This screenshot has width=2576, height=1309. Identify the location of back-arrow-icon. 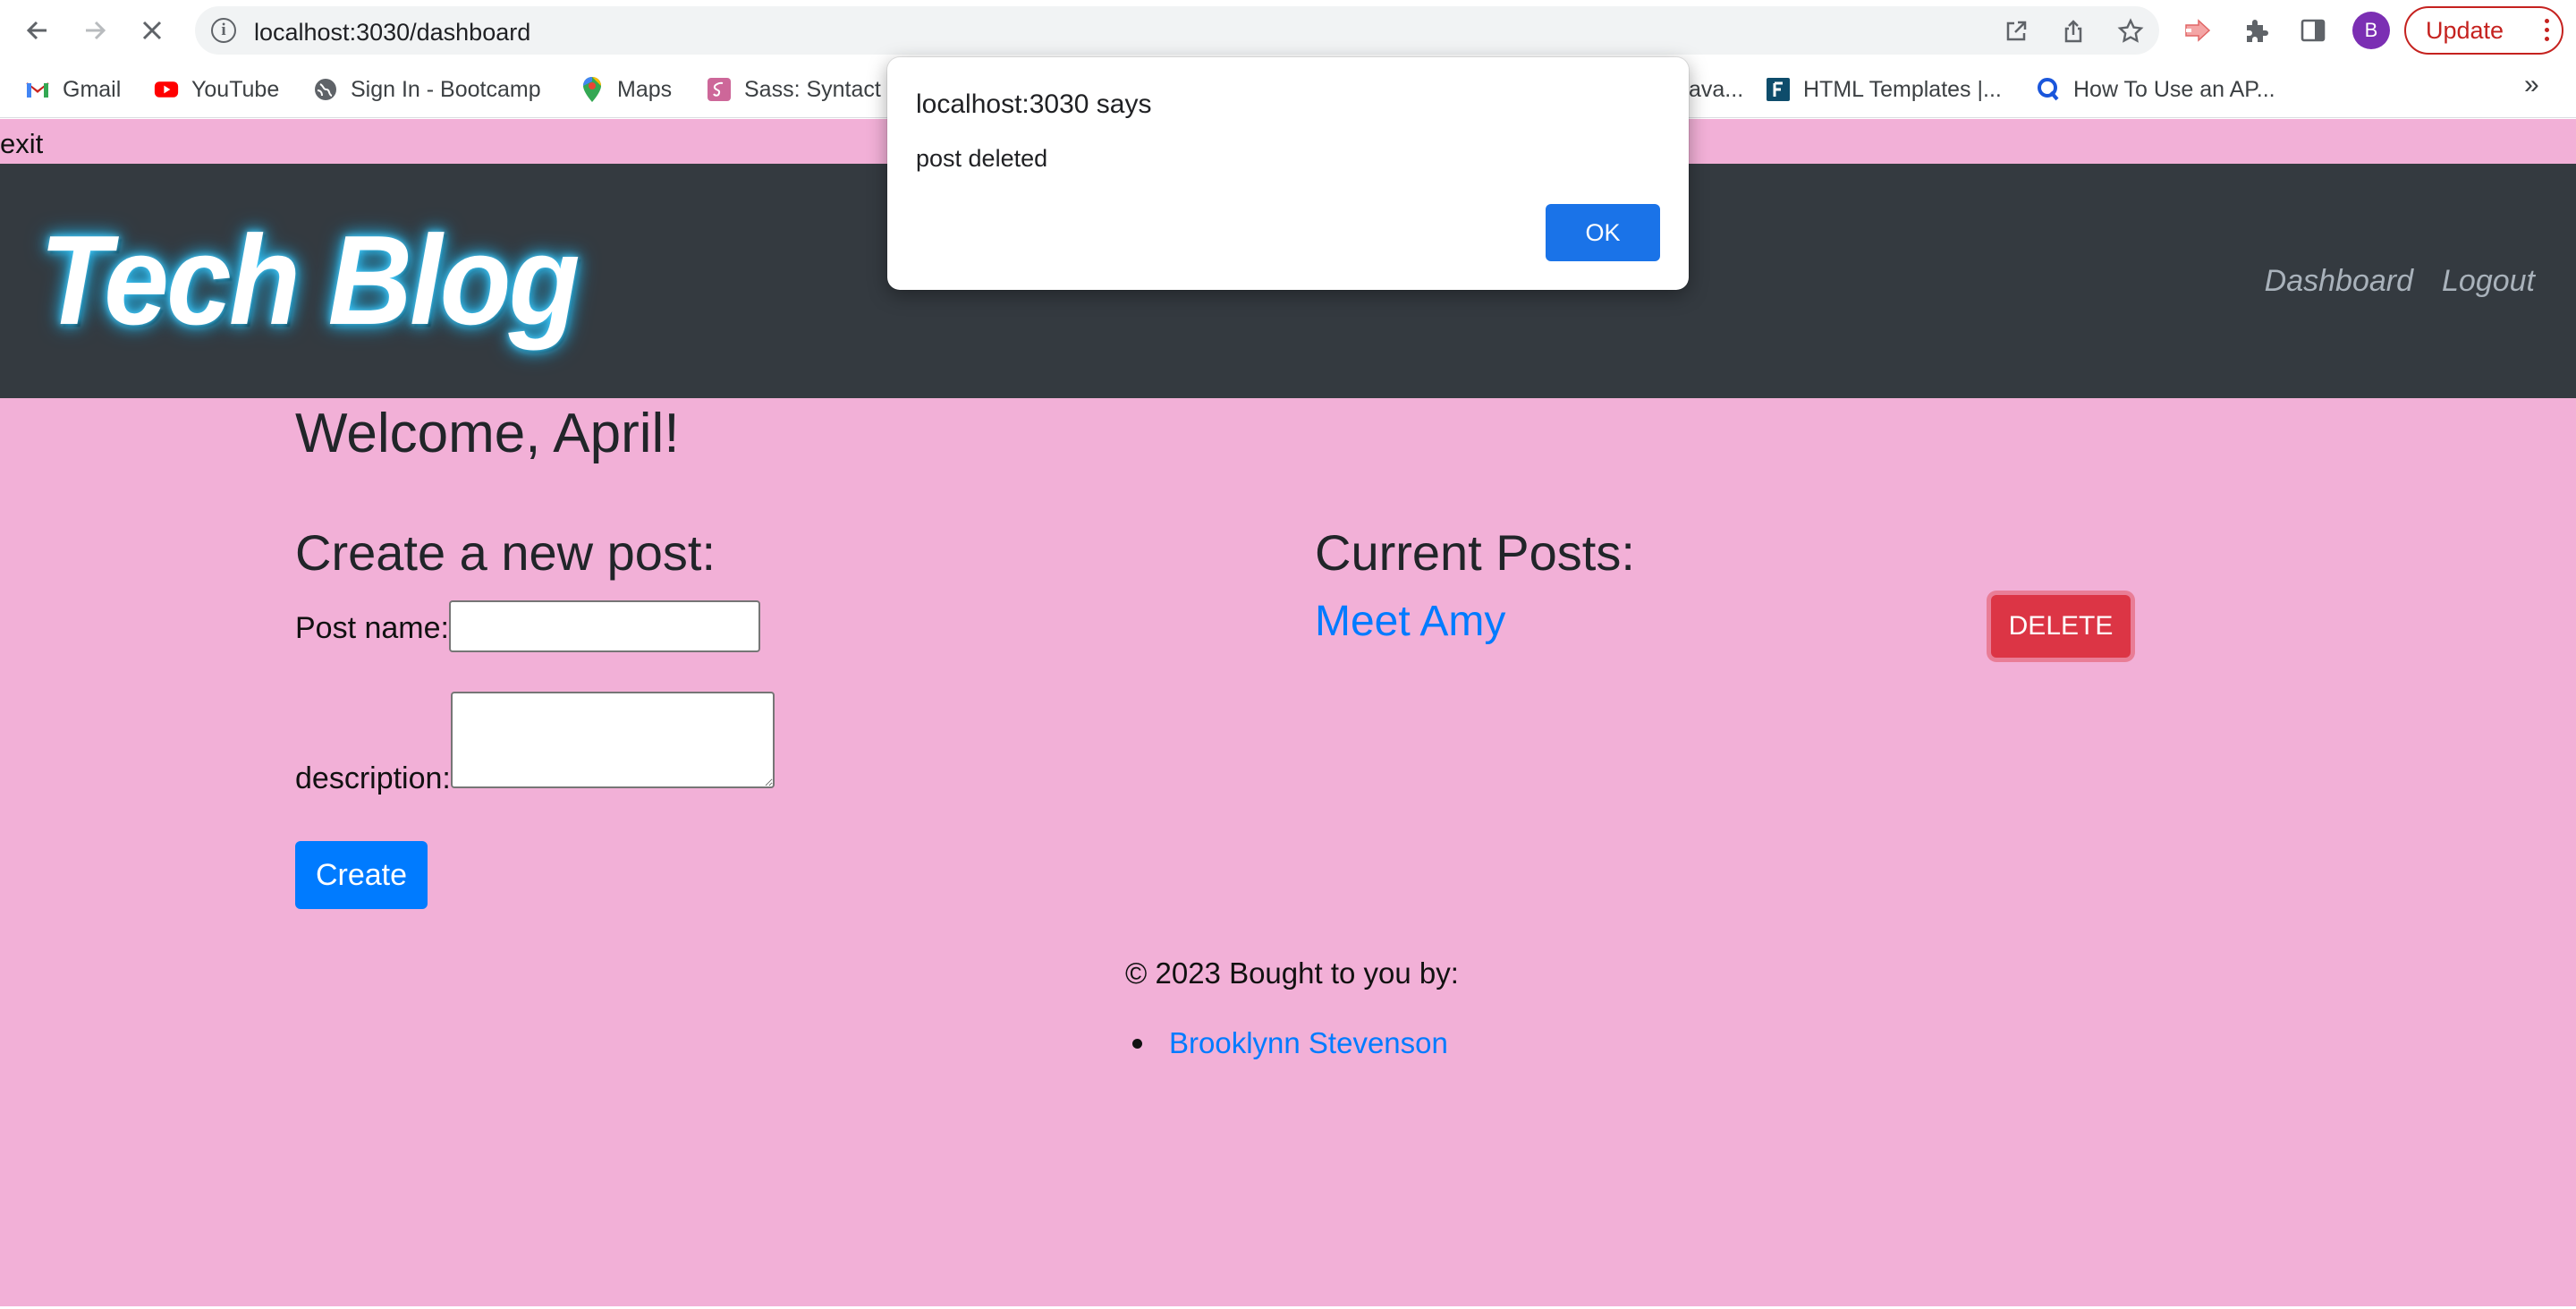
(37, 30).